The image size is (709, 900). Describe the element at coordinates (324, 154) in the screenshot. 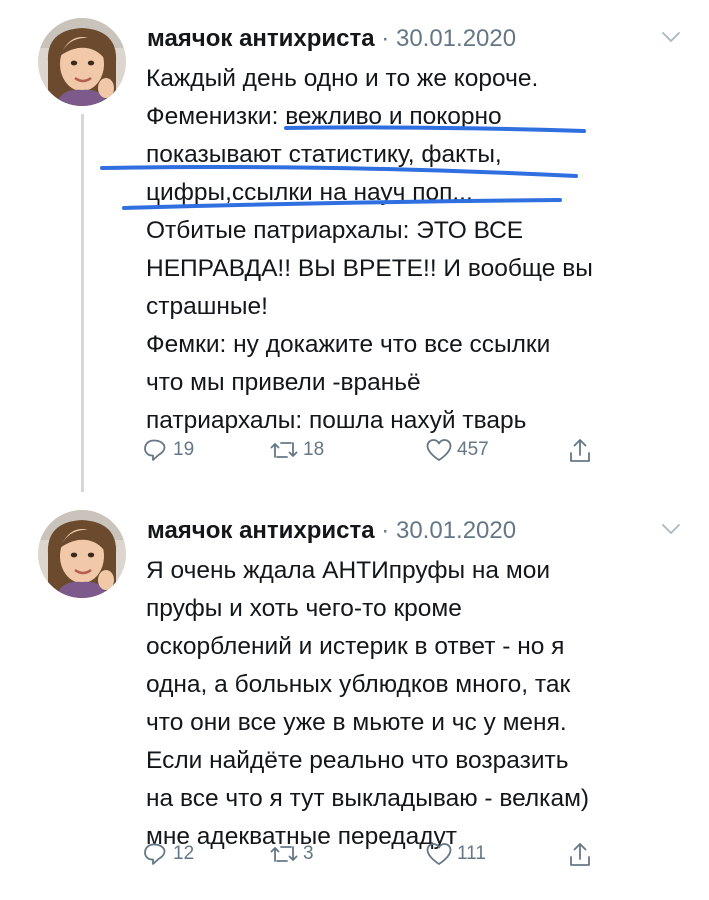

I see `tweet-text-line: показывают статистику, факты,` at that location.